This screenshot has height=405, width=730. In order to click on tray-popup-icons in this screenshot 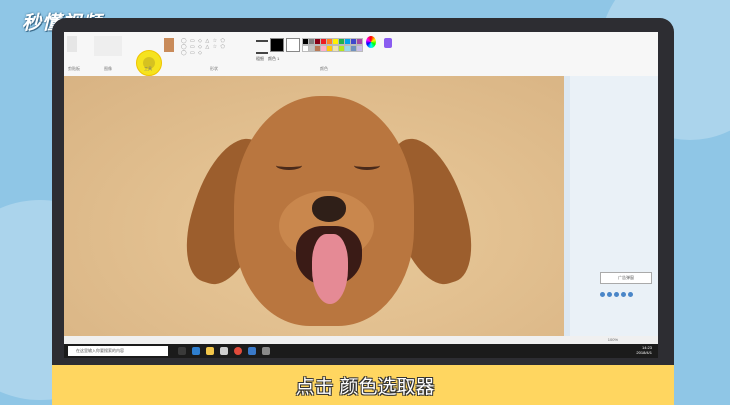, I will do `click(629, 290)`.